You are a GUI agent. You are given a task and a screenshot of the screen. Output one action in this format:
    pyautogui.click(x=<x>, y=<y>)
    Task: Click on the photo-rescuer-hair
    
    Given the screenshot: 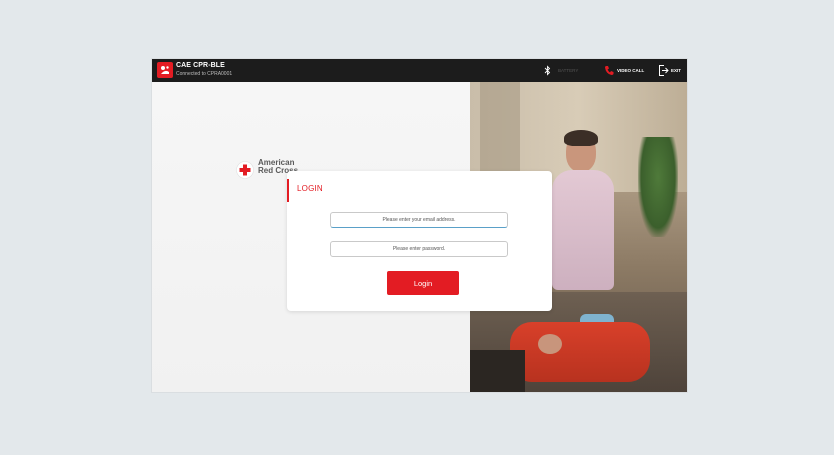 What is the action you would take?
    pyautogui.click(x=581, y=138)
    